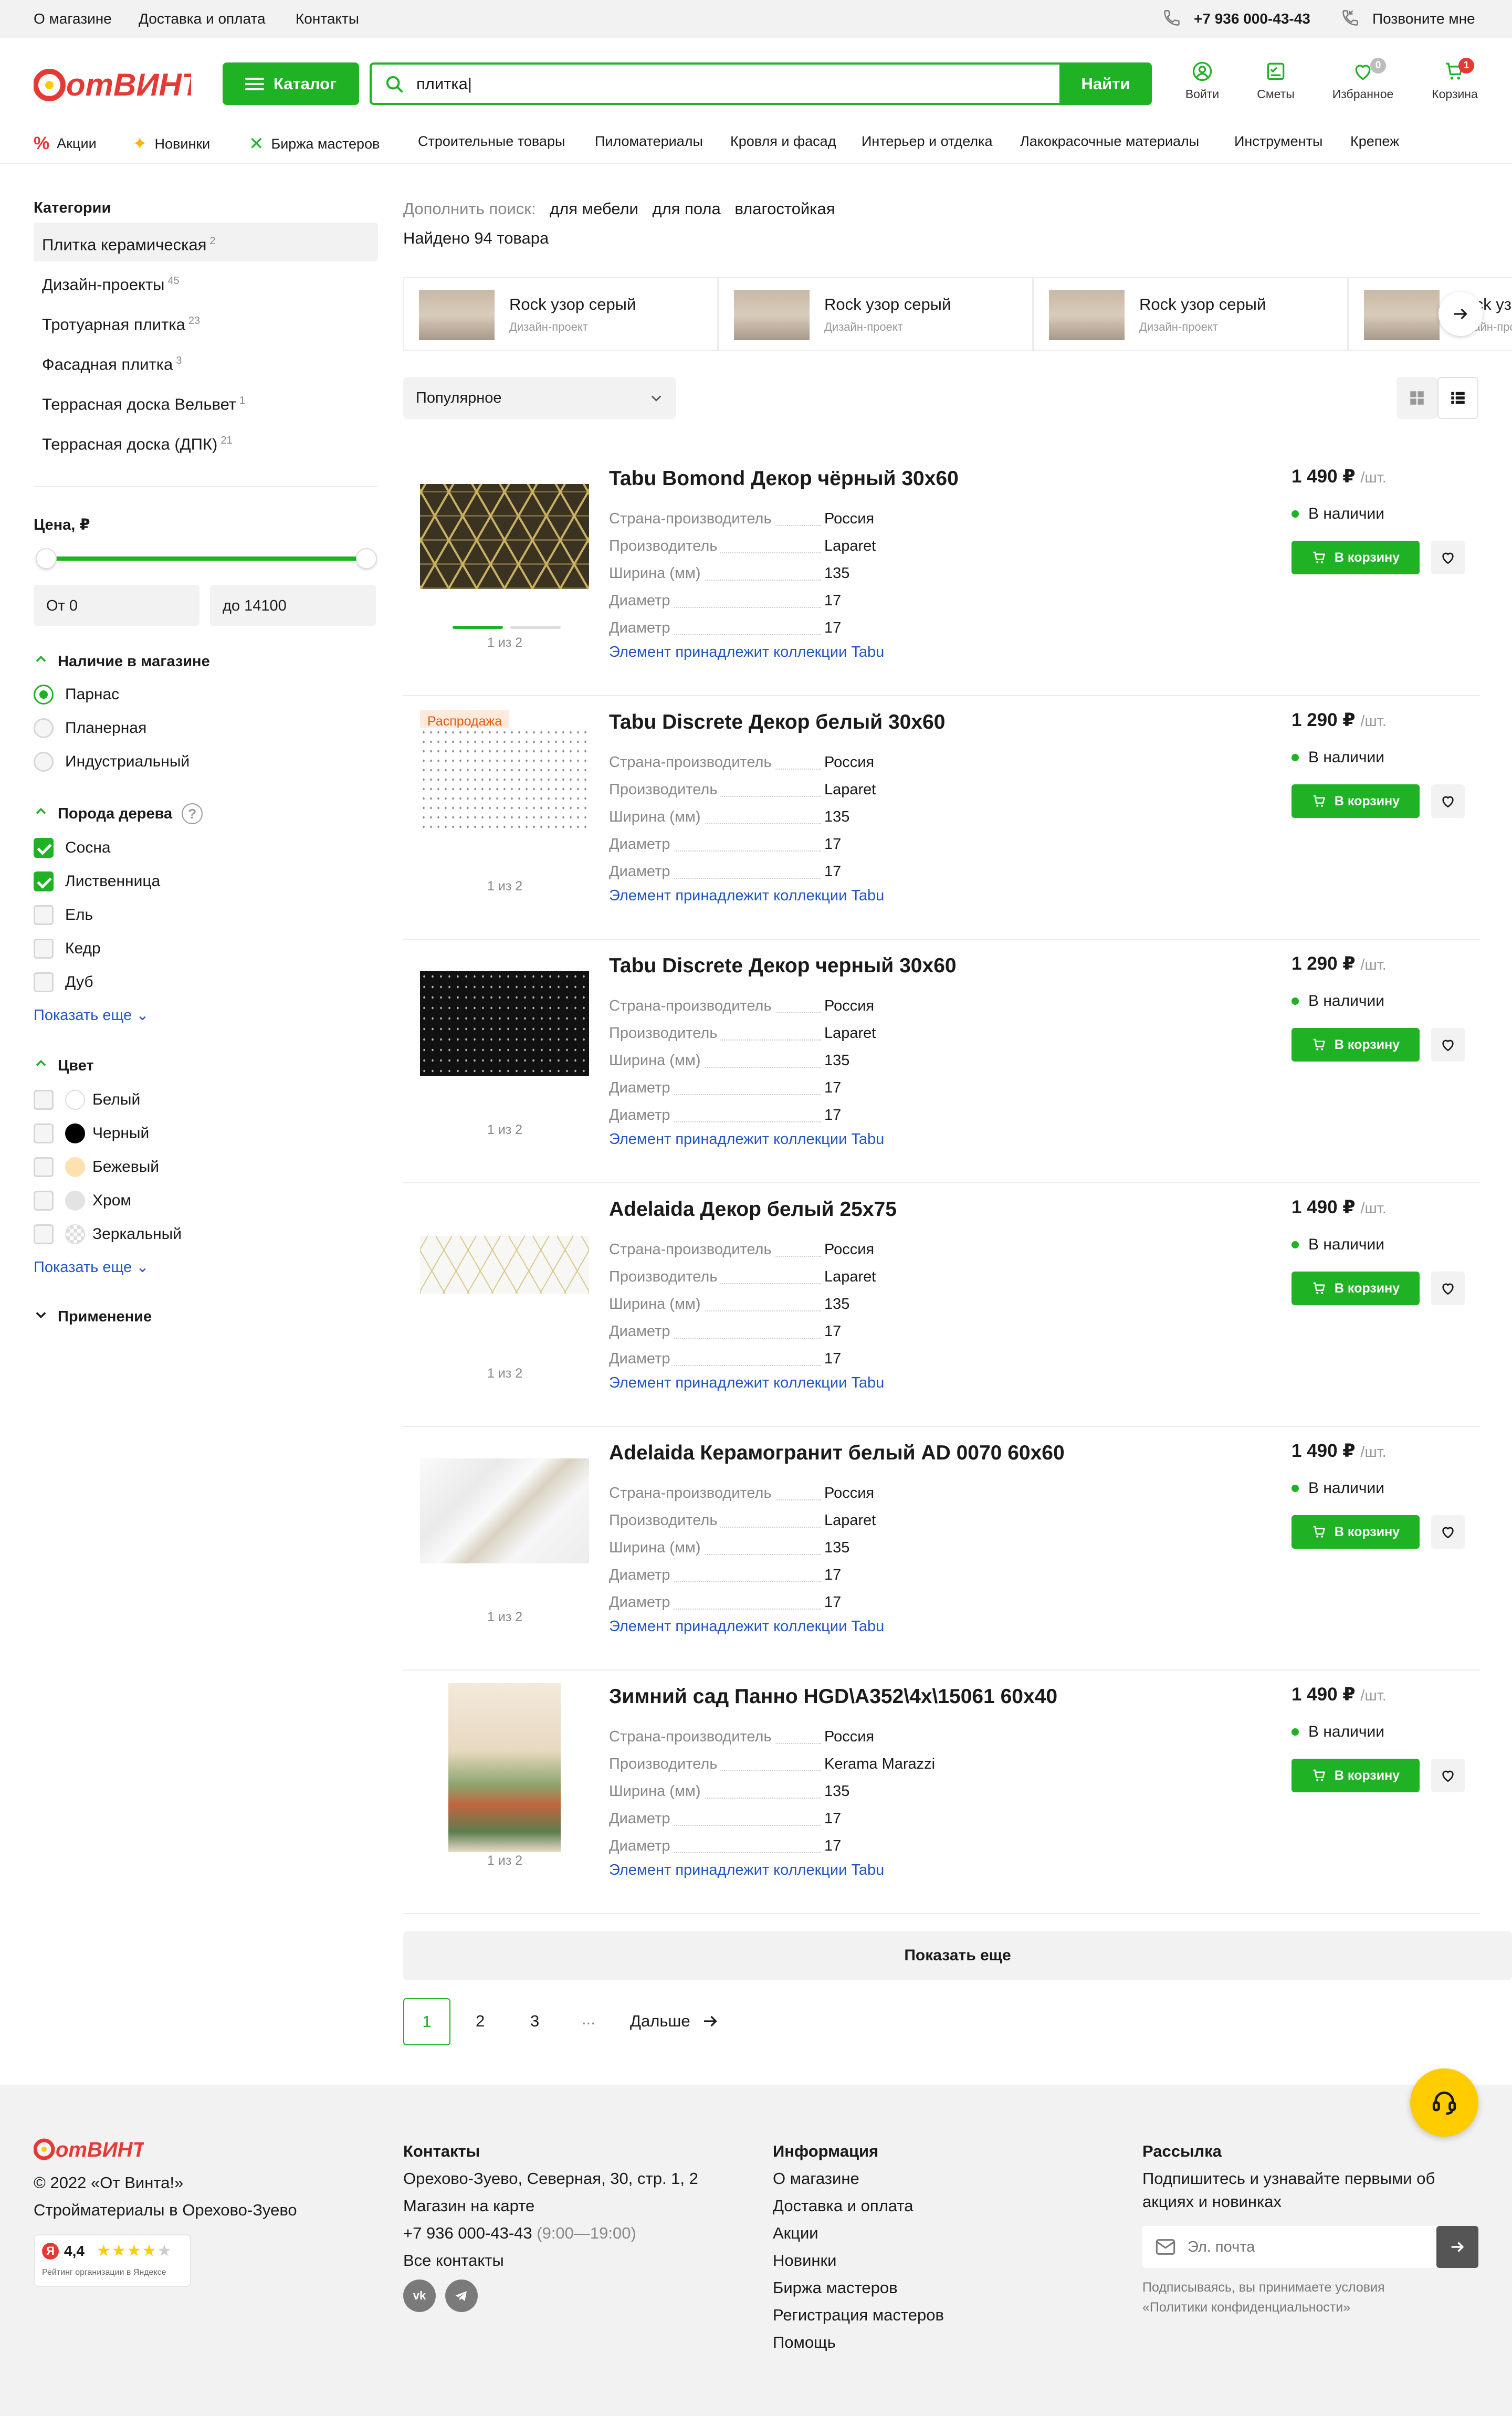 This screenshot has height=2416, width=1512. What do you see at coordinates (46, 558) in the screenshot?
I see `price-slider-min-handle` at bounding box center [46, 558].